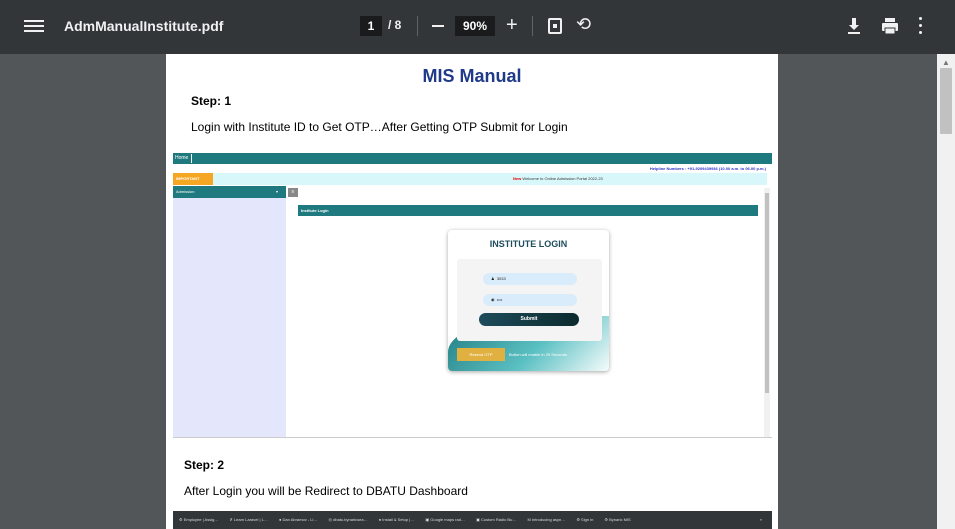  Describe the element at coordinates (193, 179) in the screenshot. I see `important-badge: IMPORTANT` at that location.